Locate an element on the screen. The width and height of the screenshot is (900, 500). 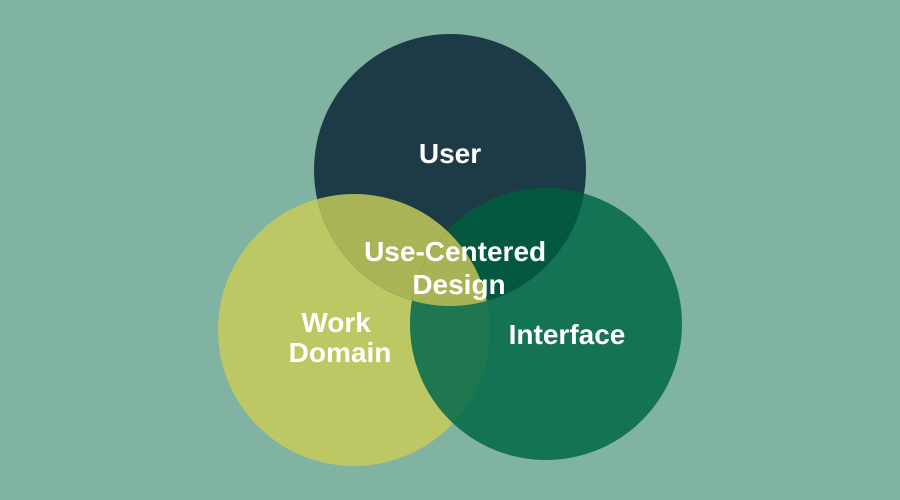
center-label-line-1: Use-Centered is located at coordinates (455, 251).